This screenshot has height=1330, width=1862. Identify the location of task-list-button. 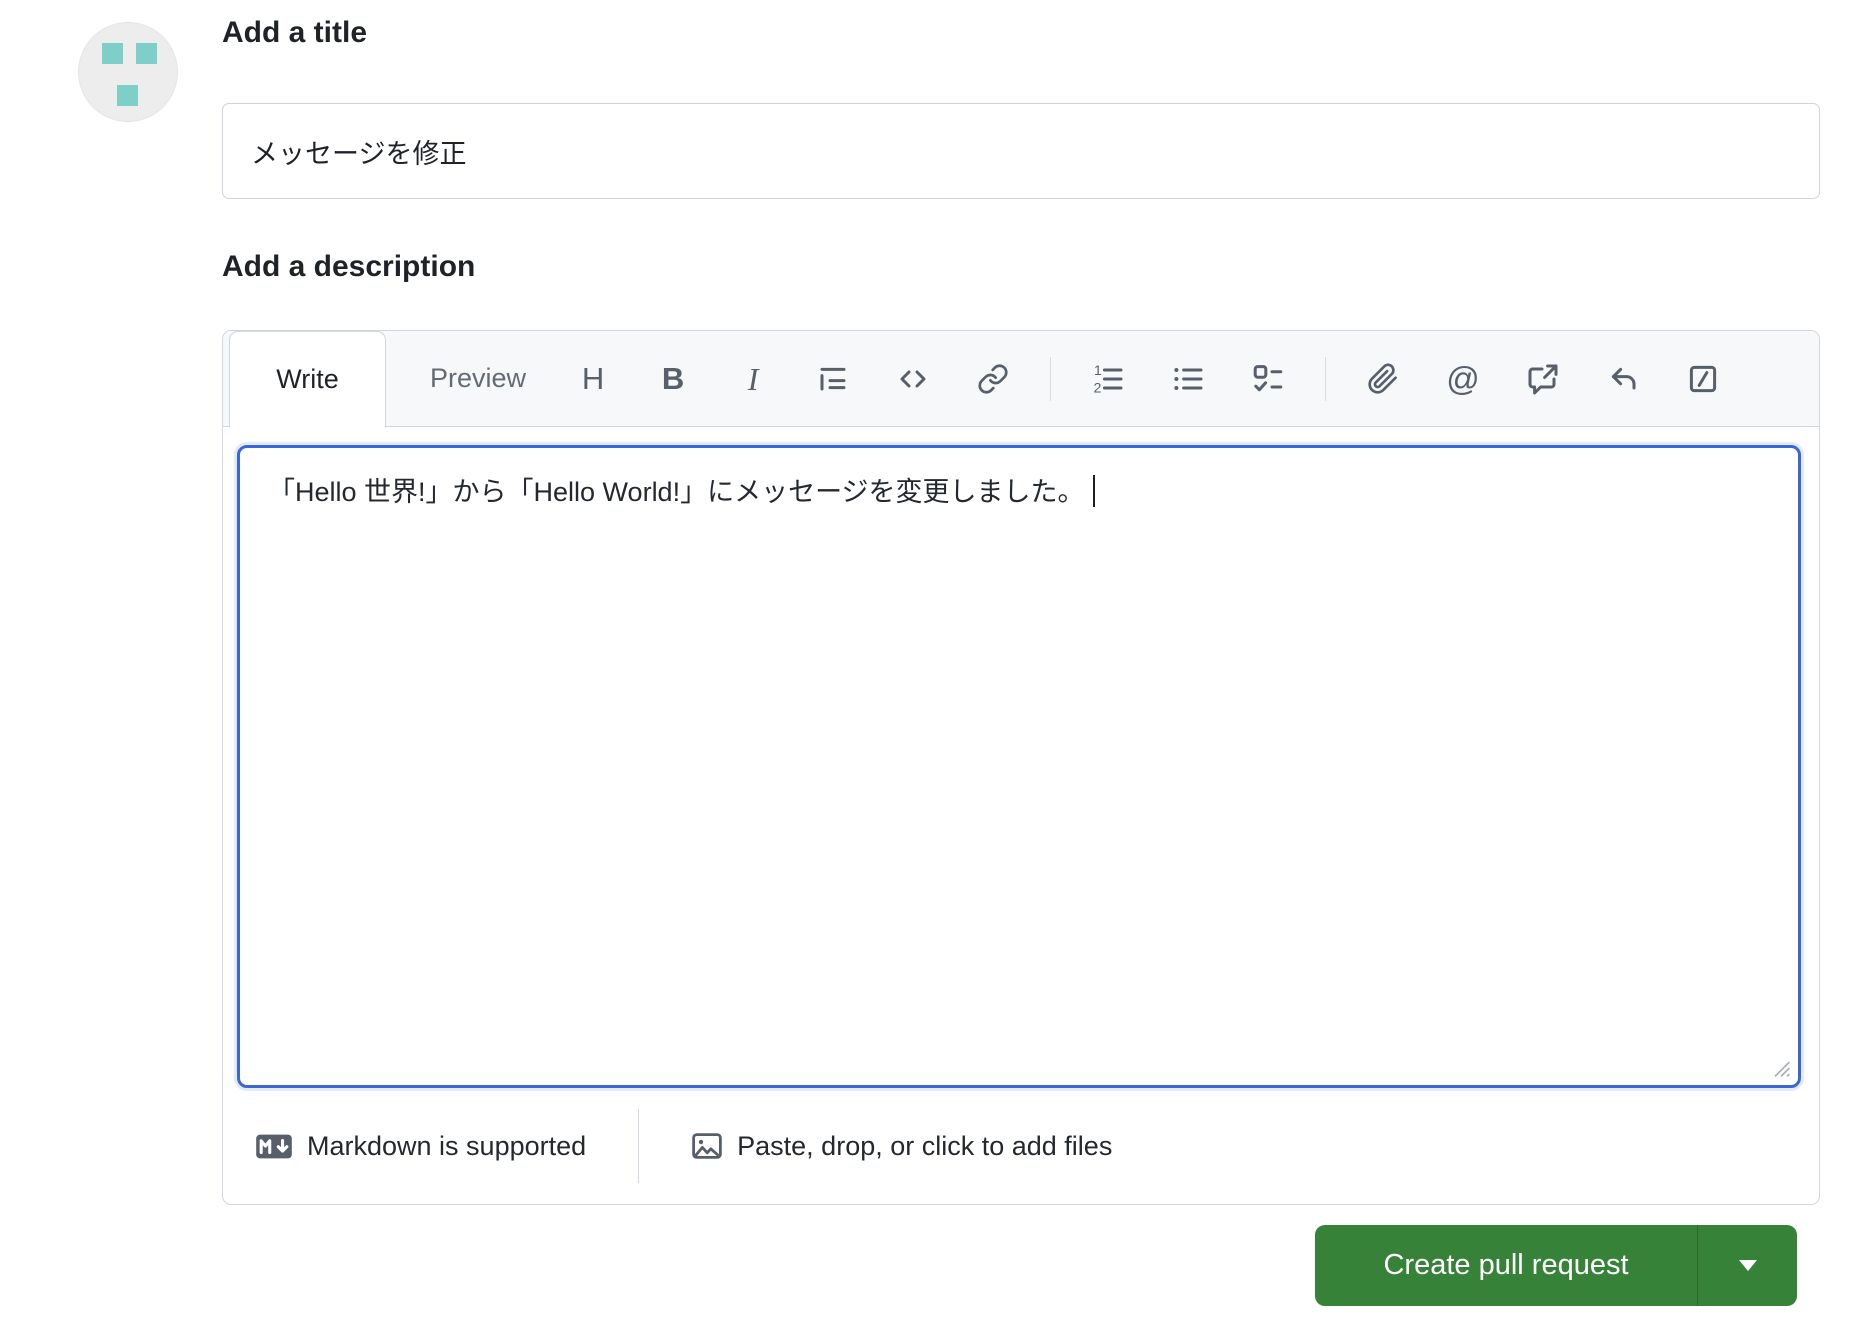
(1268, 379).